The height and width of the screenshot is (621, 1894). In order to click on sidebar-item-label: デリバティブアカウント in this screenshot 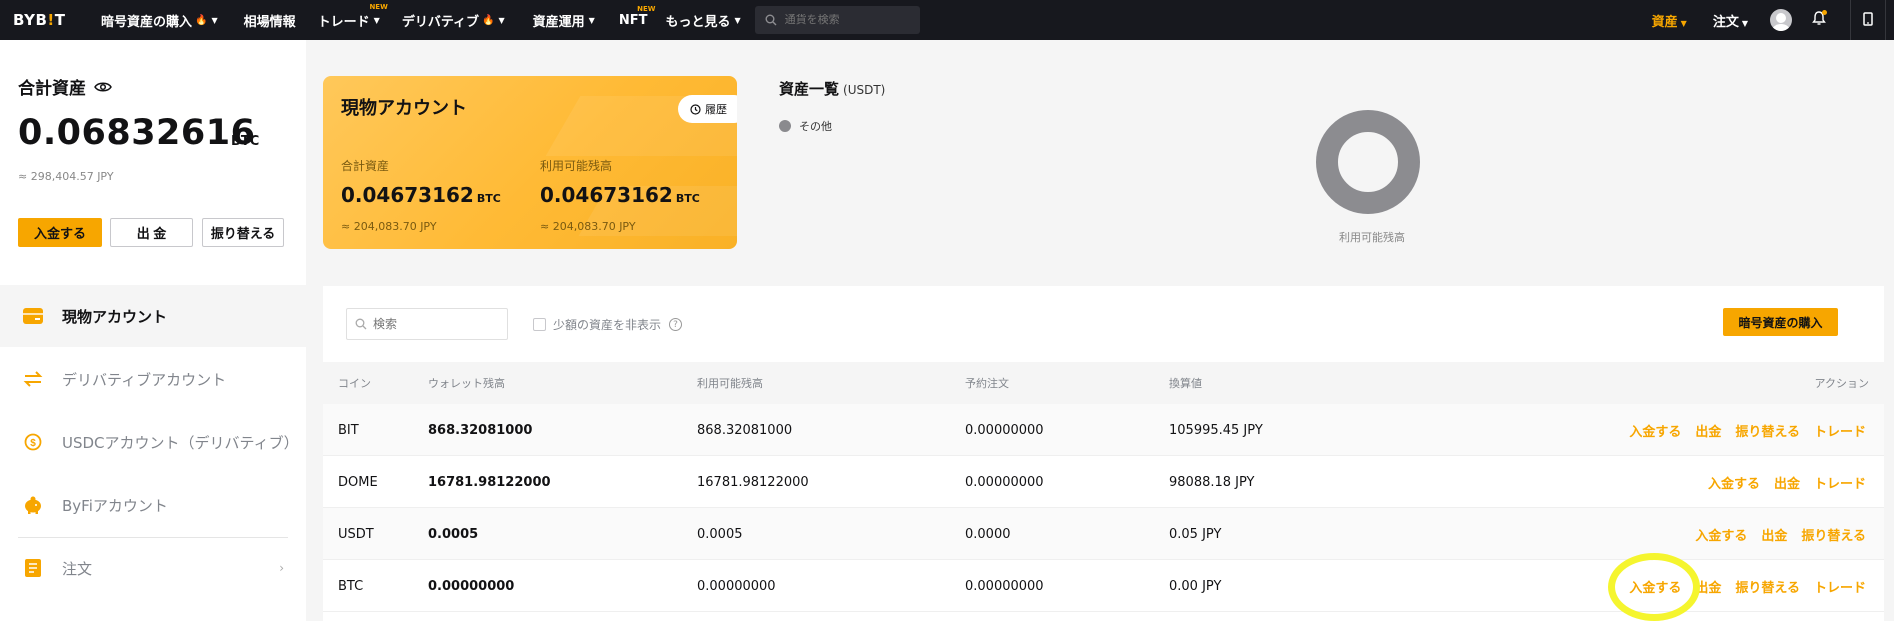, I will do `click(144, 379)`.